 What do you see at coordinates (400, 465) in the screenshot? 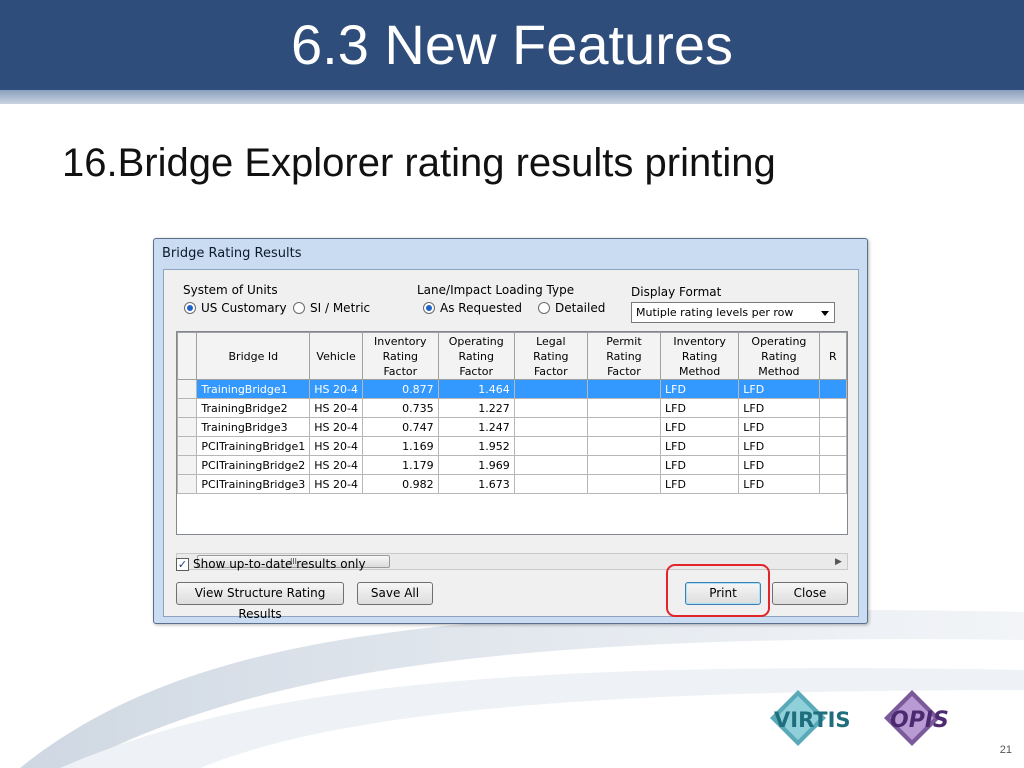
I see `table-cell: 1.179` at bounding box center [400, 465].